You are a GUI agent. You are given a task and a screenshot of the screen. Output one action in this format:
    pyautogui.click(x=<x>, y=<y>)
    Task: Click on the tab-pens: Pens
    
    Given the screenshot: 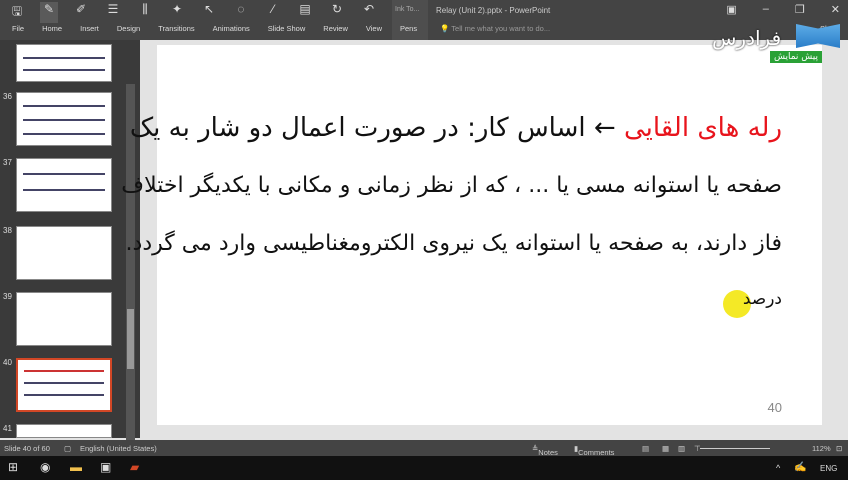 What is the action you would take?
    pyautogui.click(x=408, y=28)
    